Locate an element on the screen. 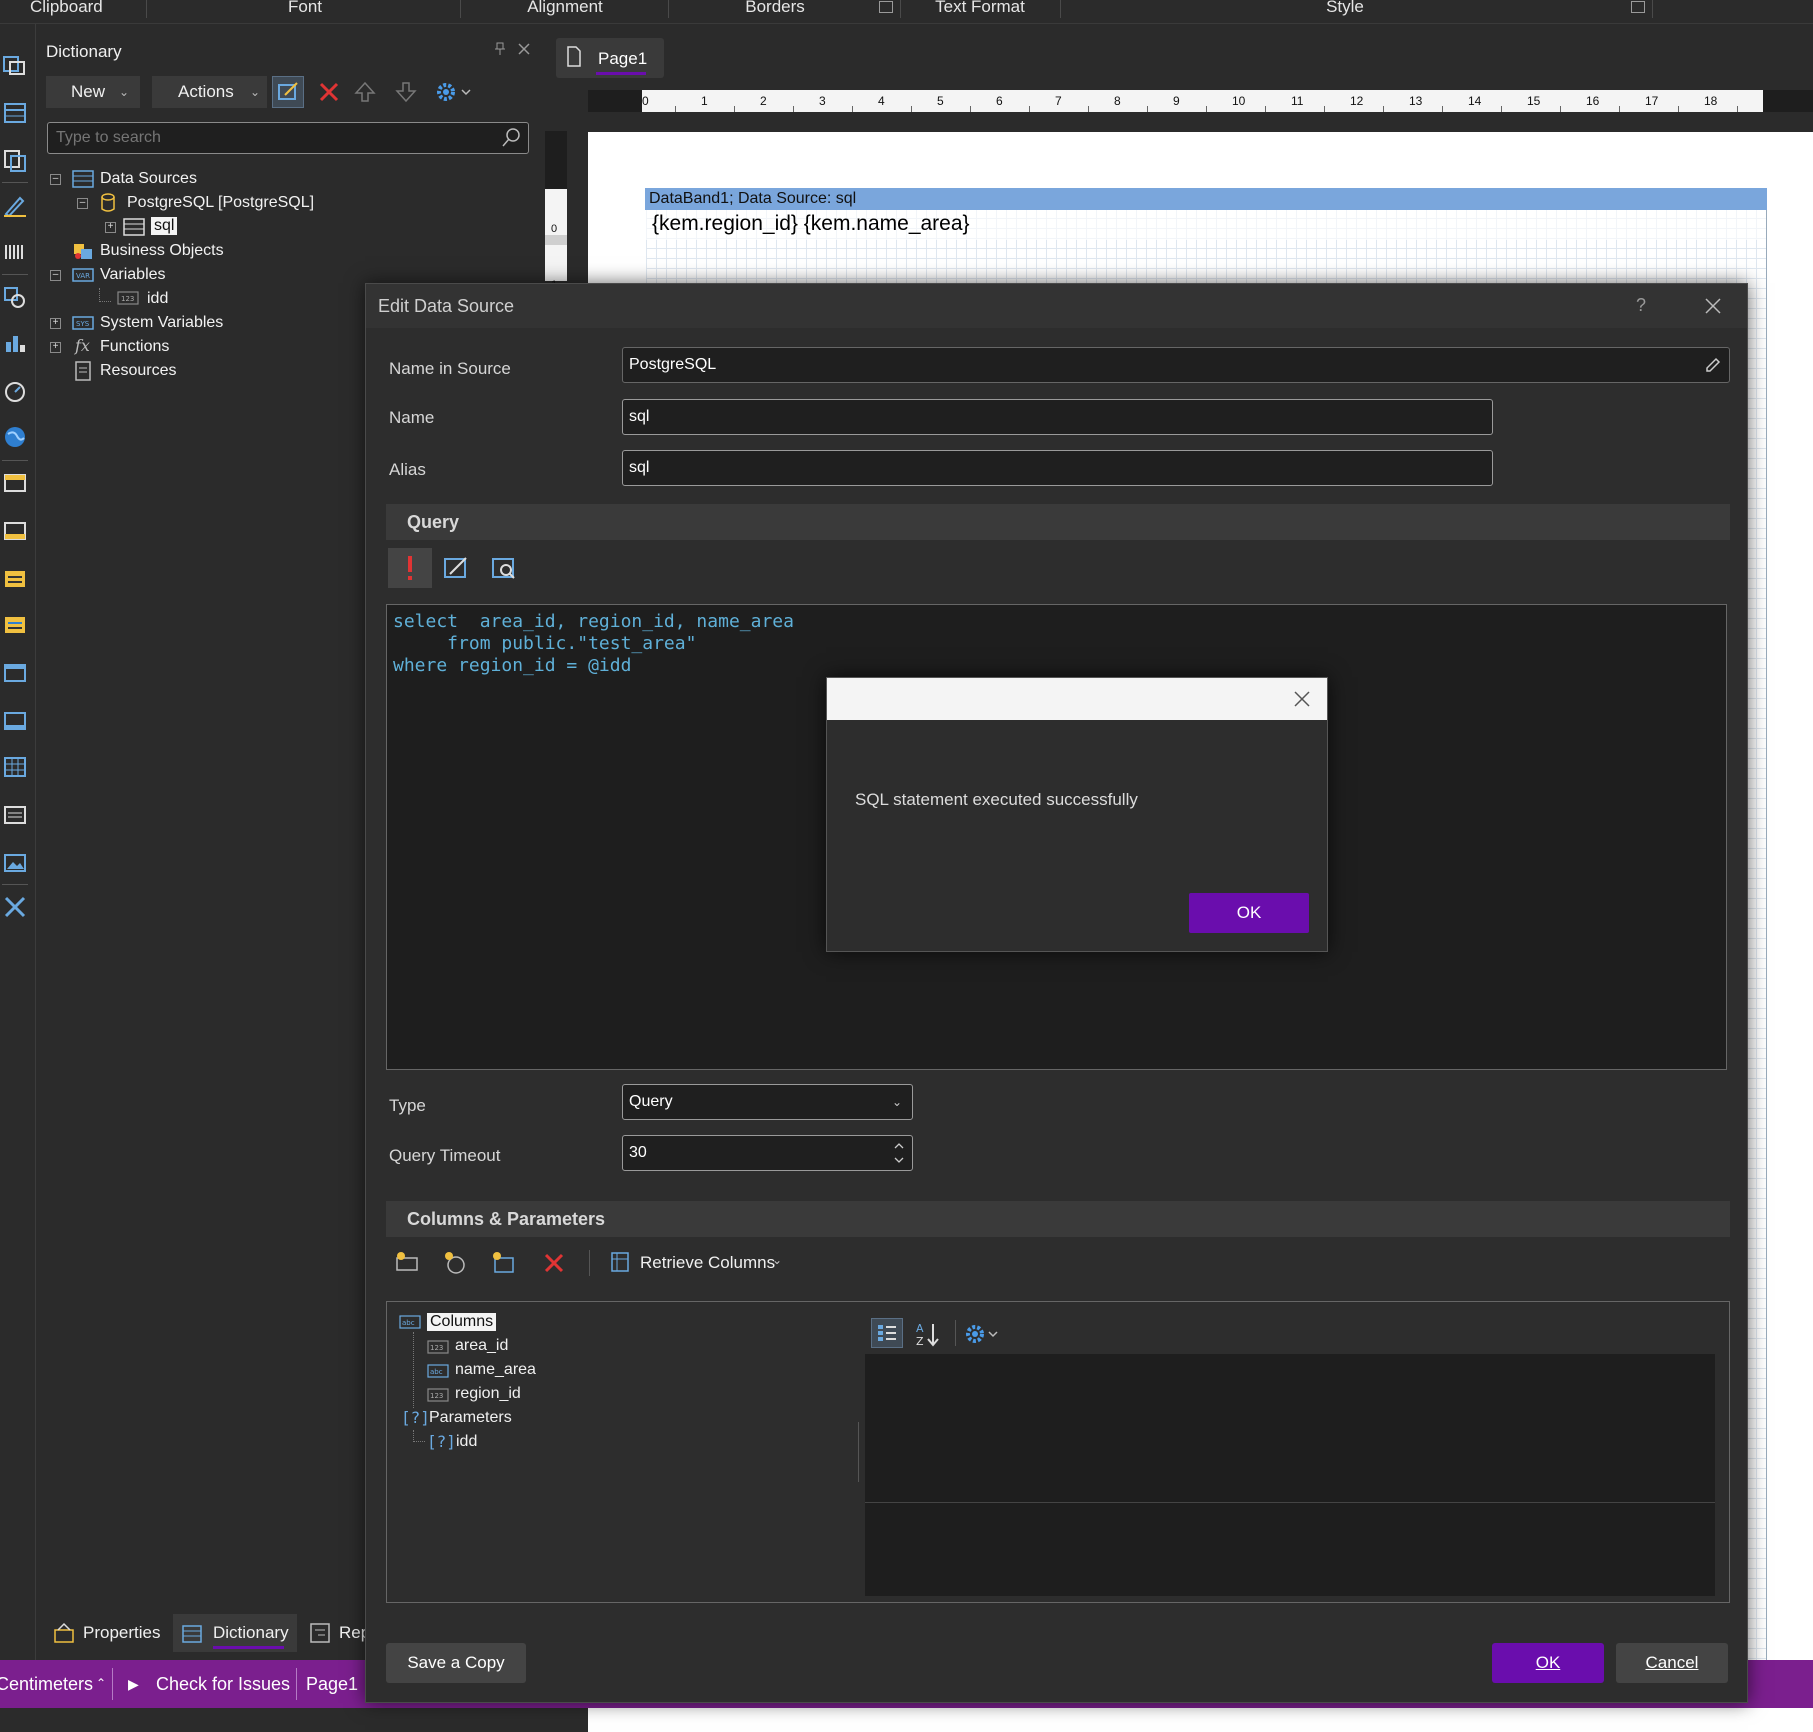  alias-field: sql is located at coordinates (1057, 468).